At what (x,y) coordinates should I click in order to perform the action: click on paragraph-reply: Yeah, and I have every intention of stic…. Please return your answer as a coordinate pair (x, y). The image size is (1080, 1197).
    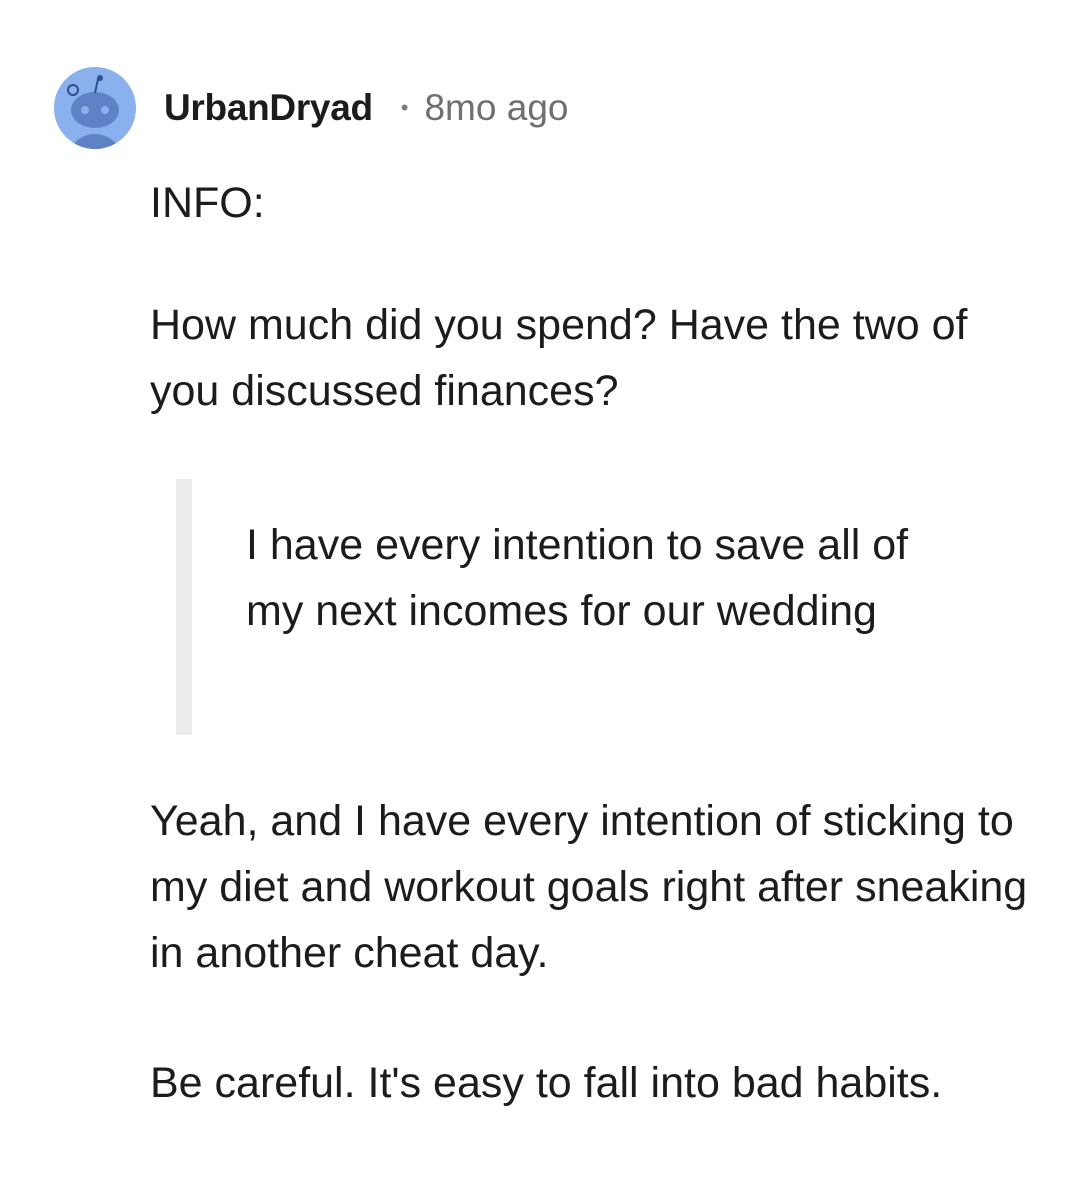
    Looking at the image, I should click on (589, 887).